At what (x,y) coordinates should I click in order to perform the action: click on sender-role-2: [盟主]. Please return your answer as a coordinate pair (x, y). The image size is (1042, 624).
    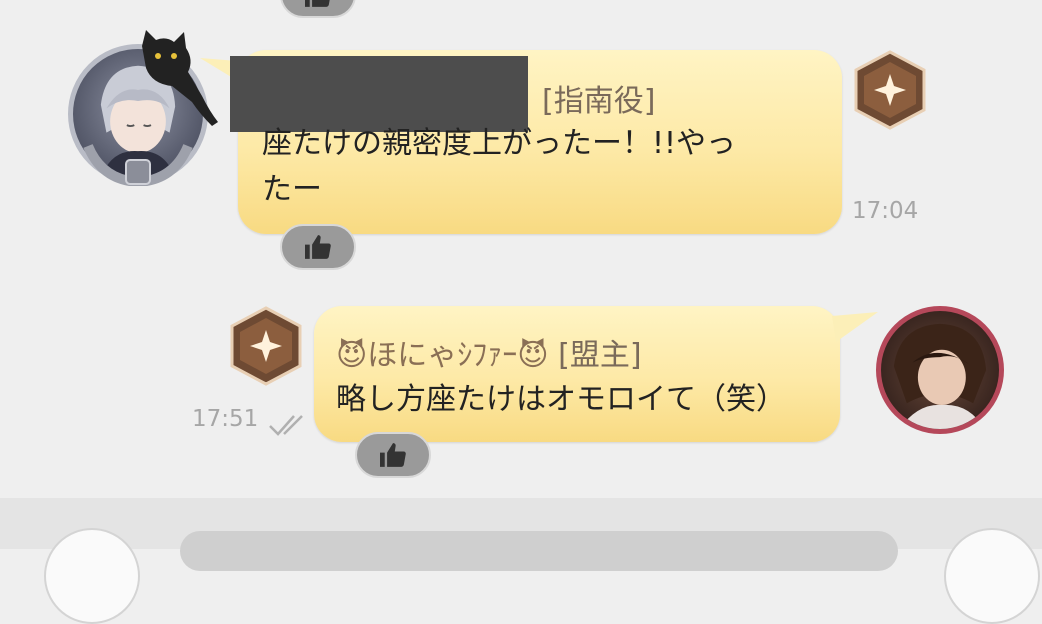
    Looking at the image, I should click on (600, 355).